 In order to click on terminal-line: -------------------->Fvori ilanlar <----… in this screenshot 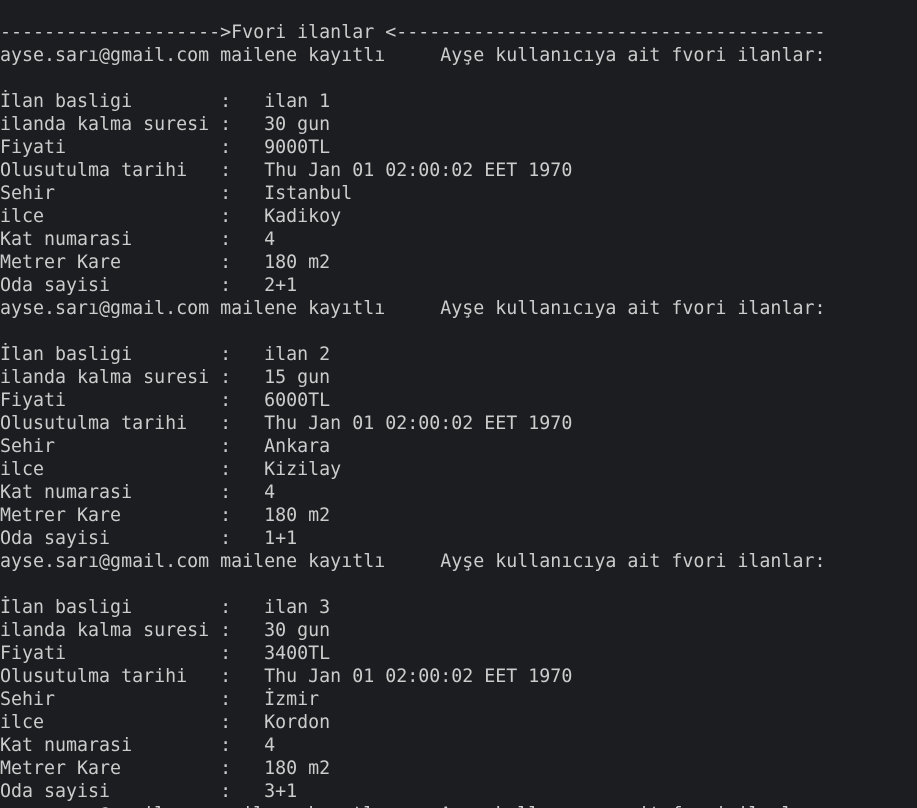, I will do `click(413, 32)`.